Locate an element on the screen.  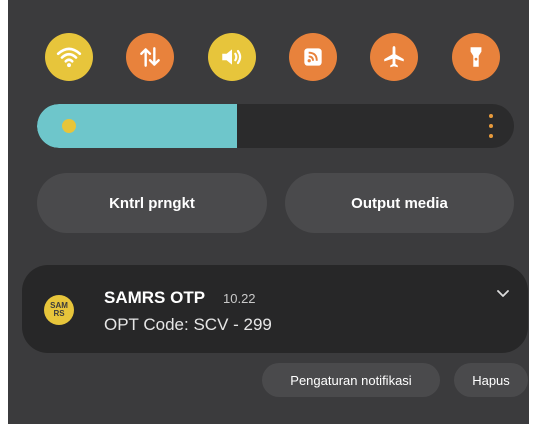
wifi-icon is located at coordinates (69, 57).